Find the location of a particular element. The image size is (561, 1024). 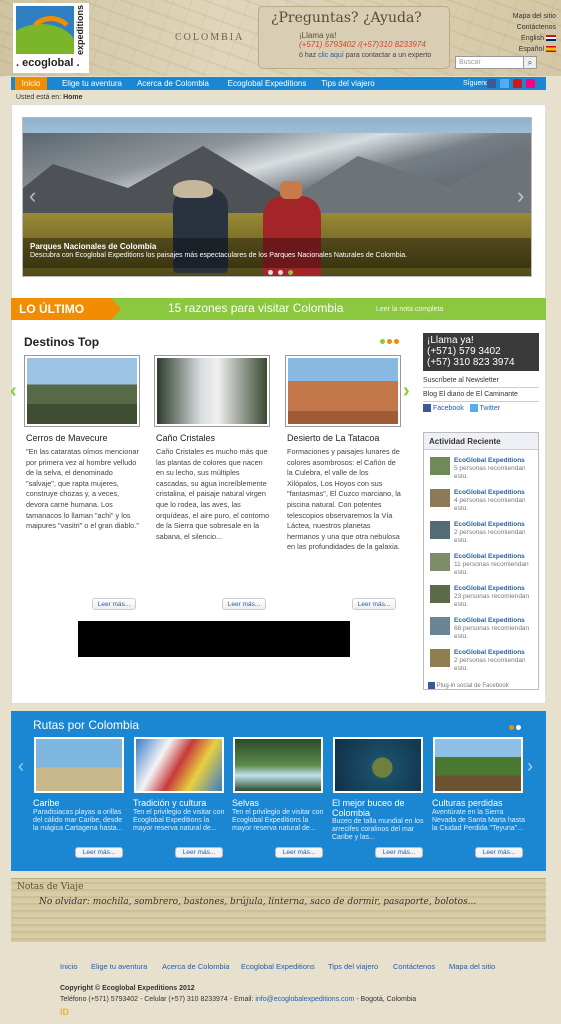

spanish-link: Español is located at coordinates (524, 49).